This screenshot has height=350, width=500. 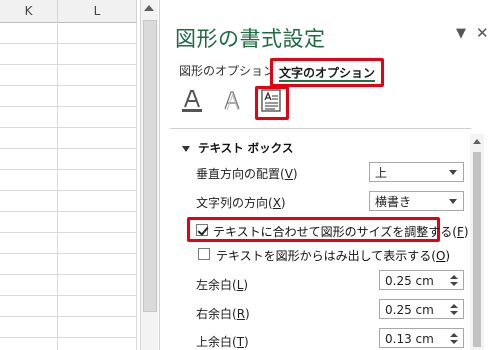 I want to click on right-margin-label: 右余白(R), so click(x=223, y=314).